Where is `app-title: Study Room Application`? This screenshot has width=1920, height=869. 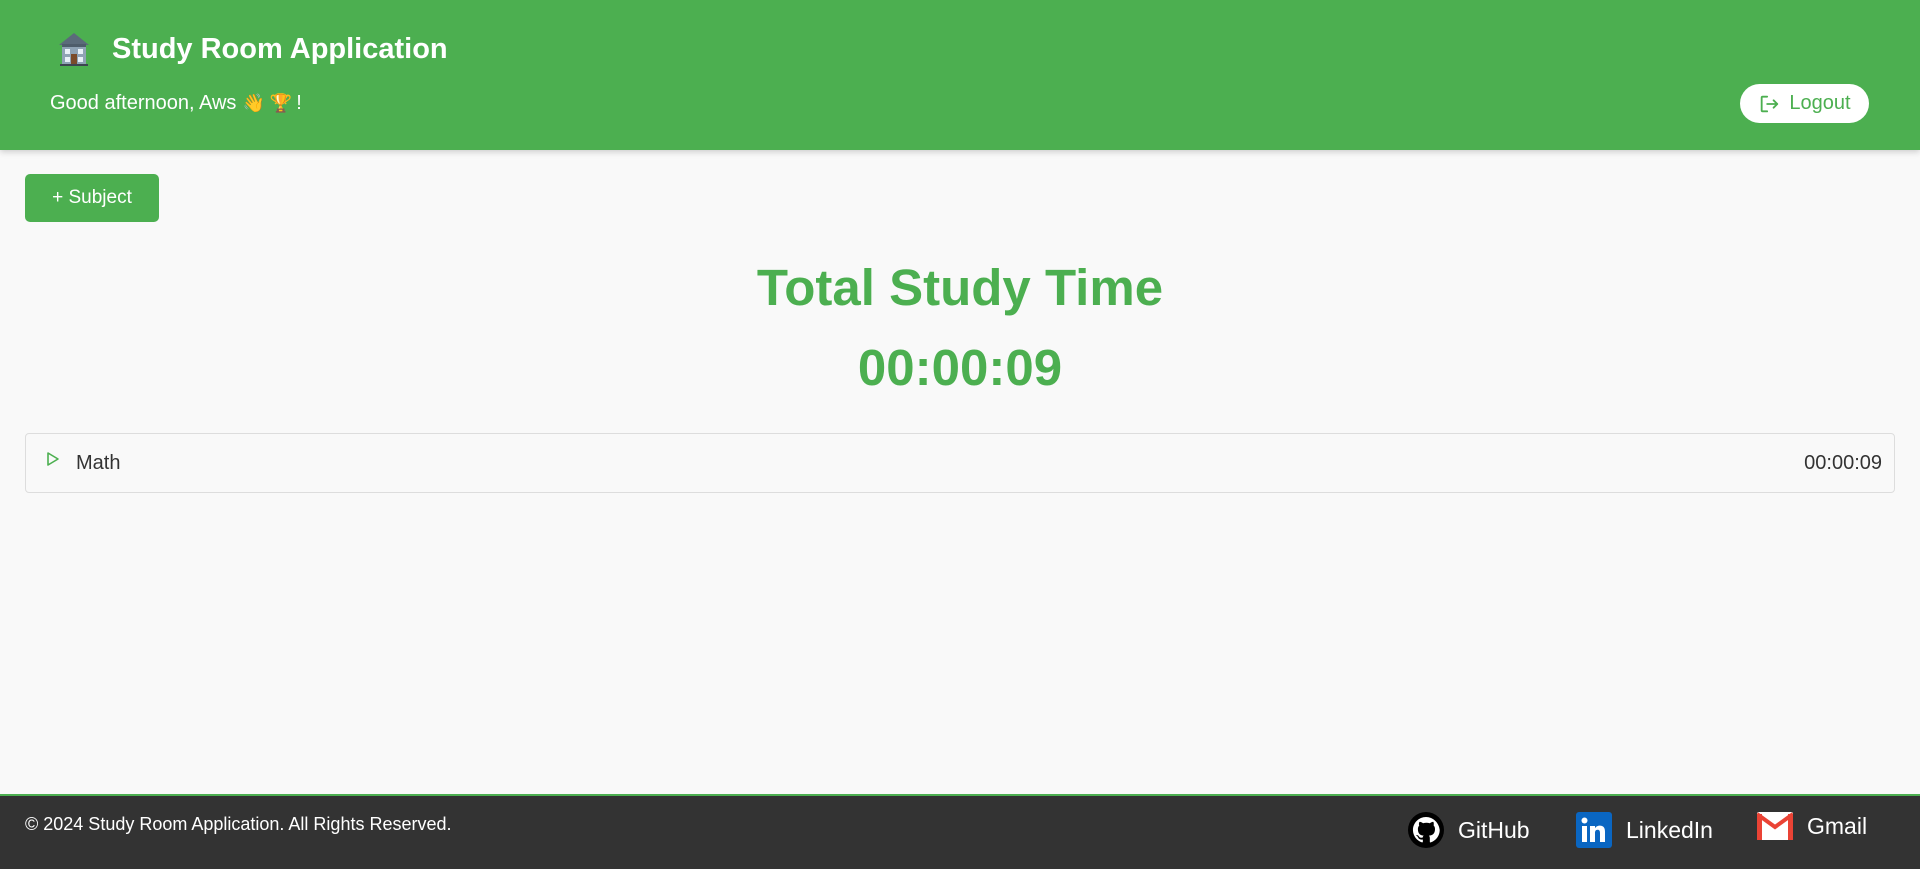 app-title: Study Room Application is located at coordinates (280, 48).